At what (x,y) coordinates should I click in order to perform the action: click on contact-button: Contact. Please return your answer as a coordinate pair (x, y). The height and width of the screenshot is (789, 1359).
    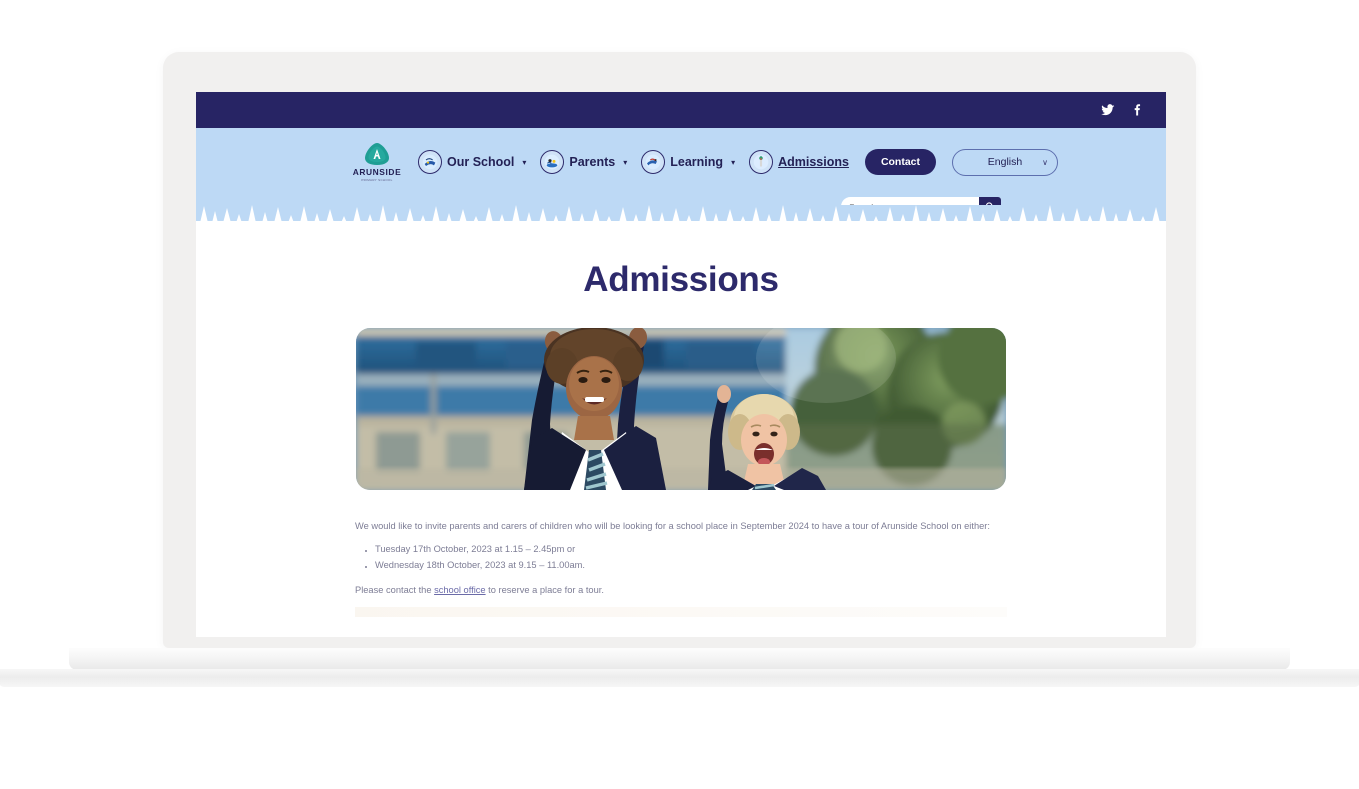
    Looking at the image, I should click on (900, 162).